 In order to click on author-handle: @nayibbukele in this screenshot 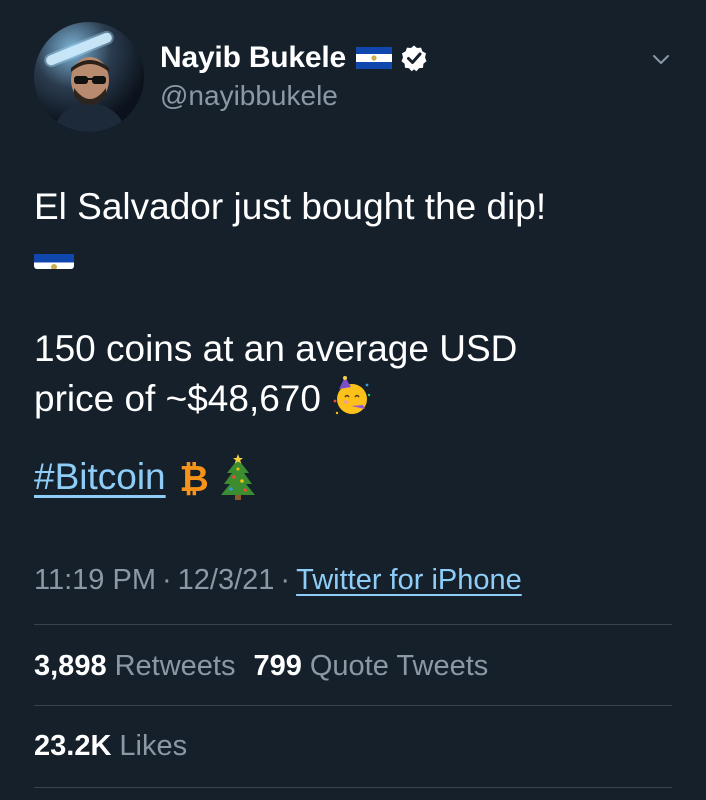, I will do `click(249, 96)`.